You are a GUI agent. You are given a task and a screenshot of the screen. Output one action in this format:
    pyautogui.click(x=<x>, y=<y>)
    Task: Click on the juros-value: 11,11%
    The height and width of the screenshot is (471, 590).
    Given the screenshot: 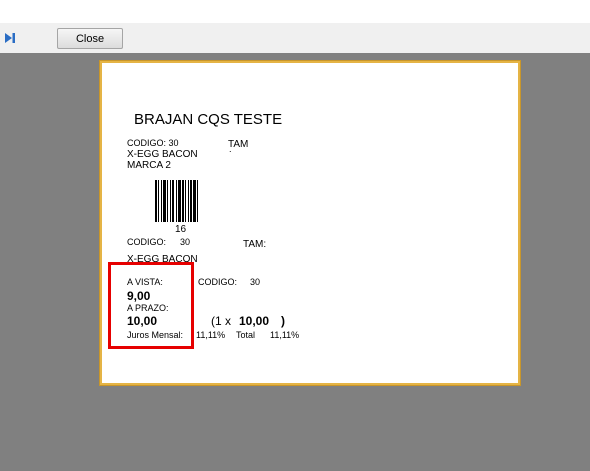 What is the action you would take?
    pyautogui.click(x=211, y=335)
    